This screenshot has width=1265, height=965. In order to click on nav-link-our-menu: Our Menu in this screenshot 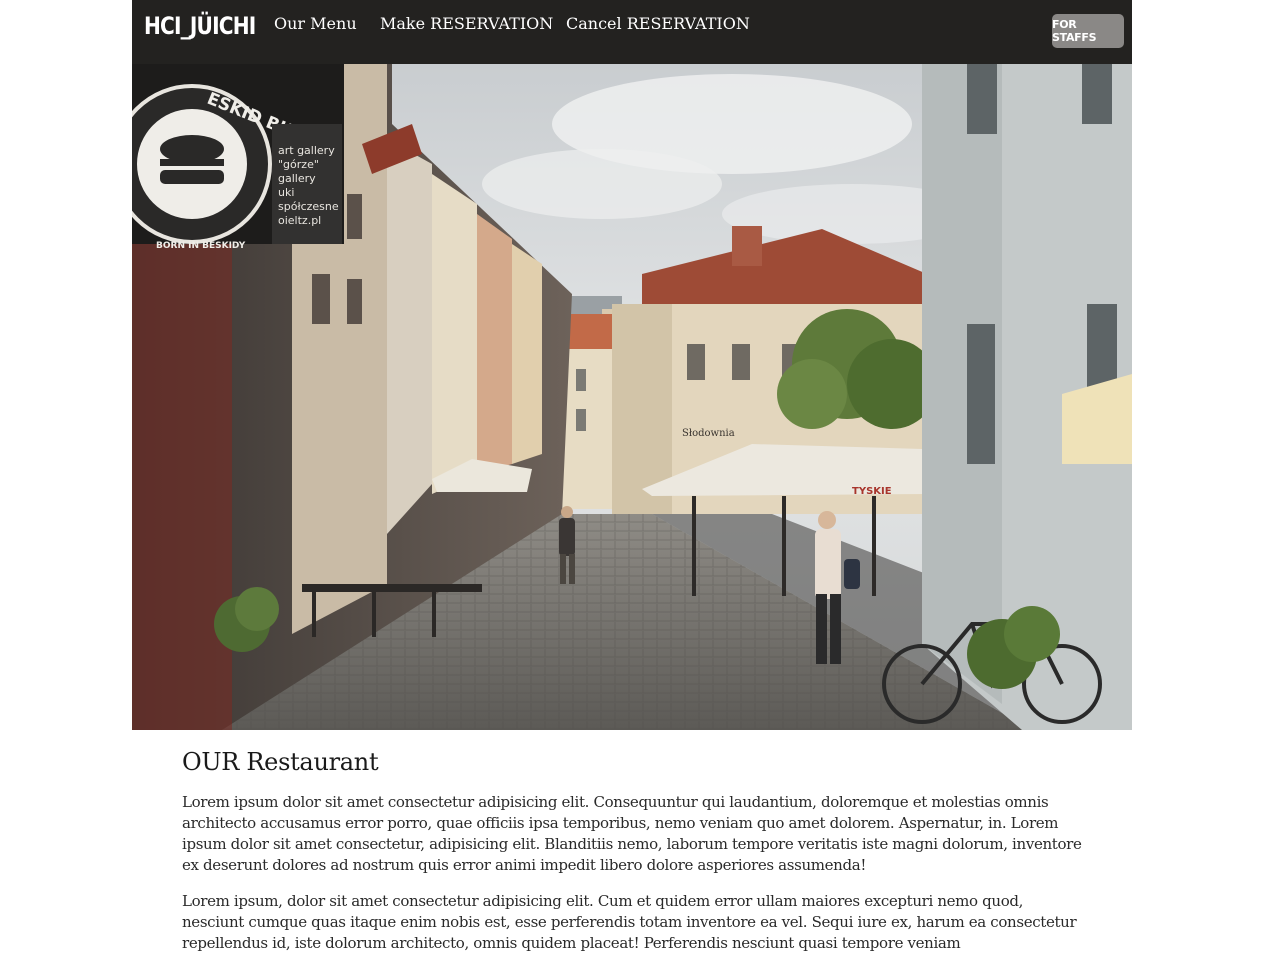, I will do `click(315, 23)`.